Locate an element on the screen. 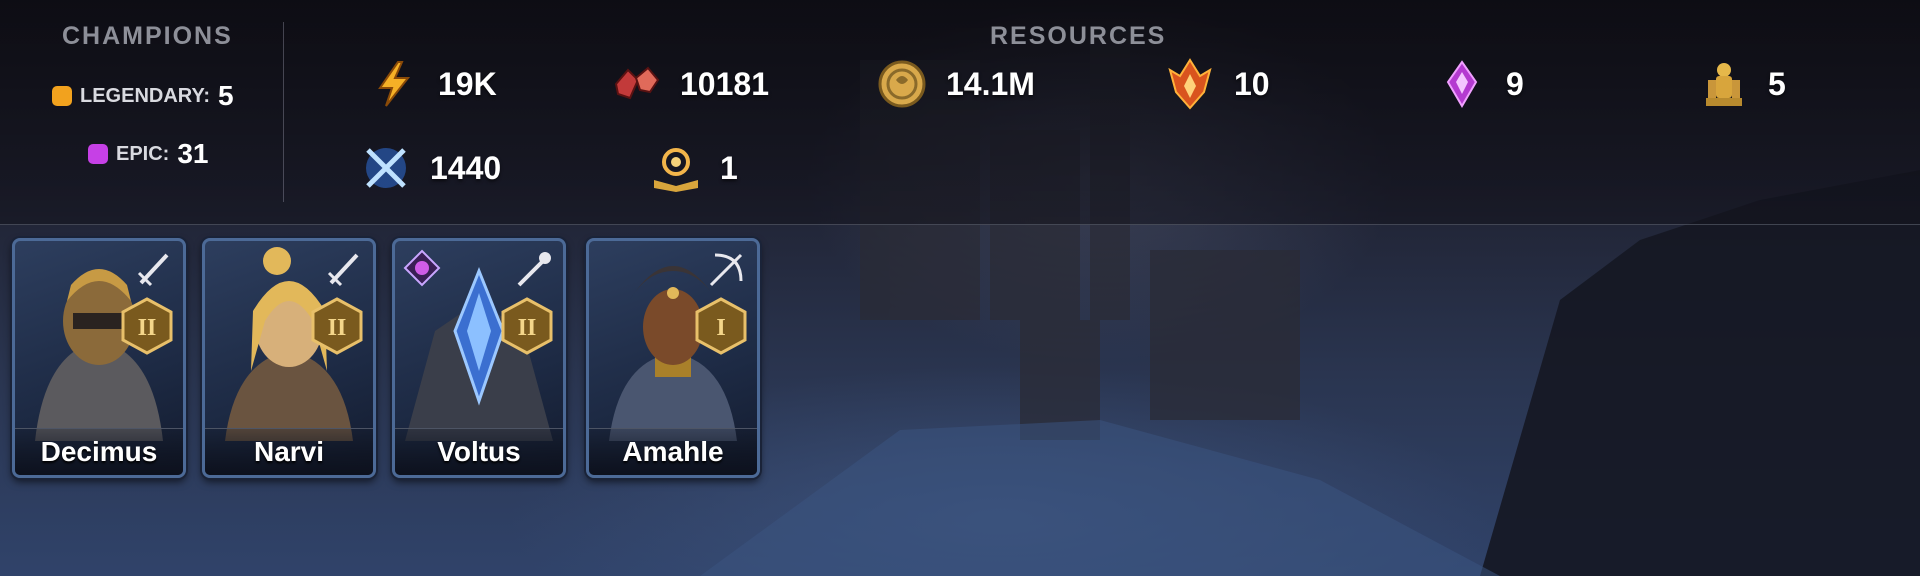  resources-title: RESOURCES is located at coordinates (1078, 36).